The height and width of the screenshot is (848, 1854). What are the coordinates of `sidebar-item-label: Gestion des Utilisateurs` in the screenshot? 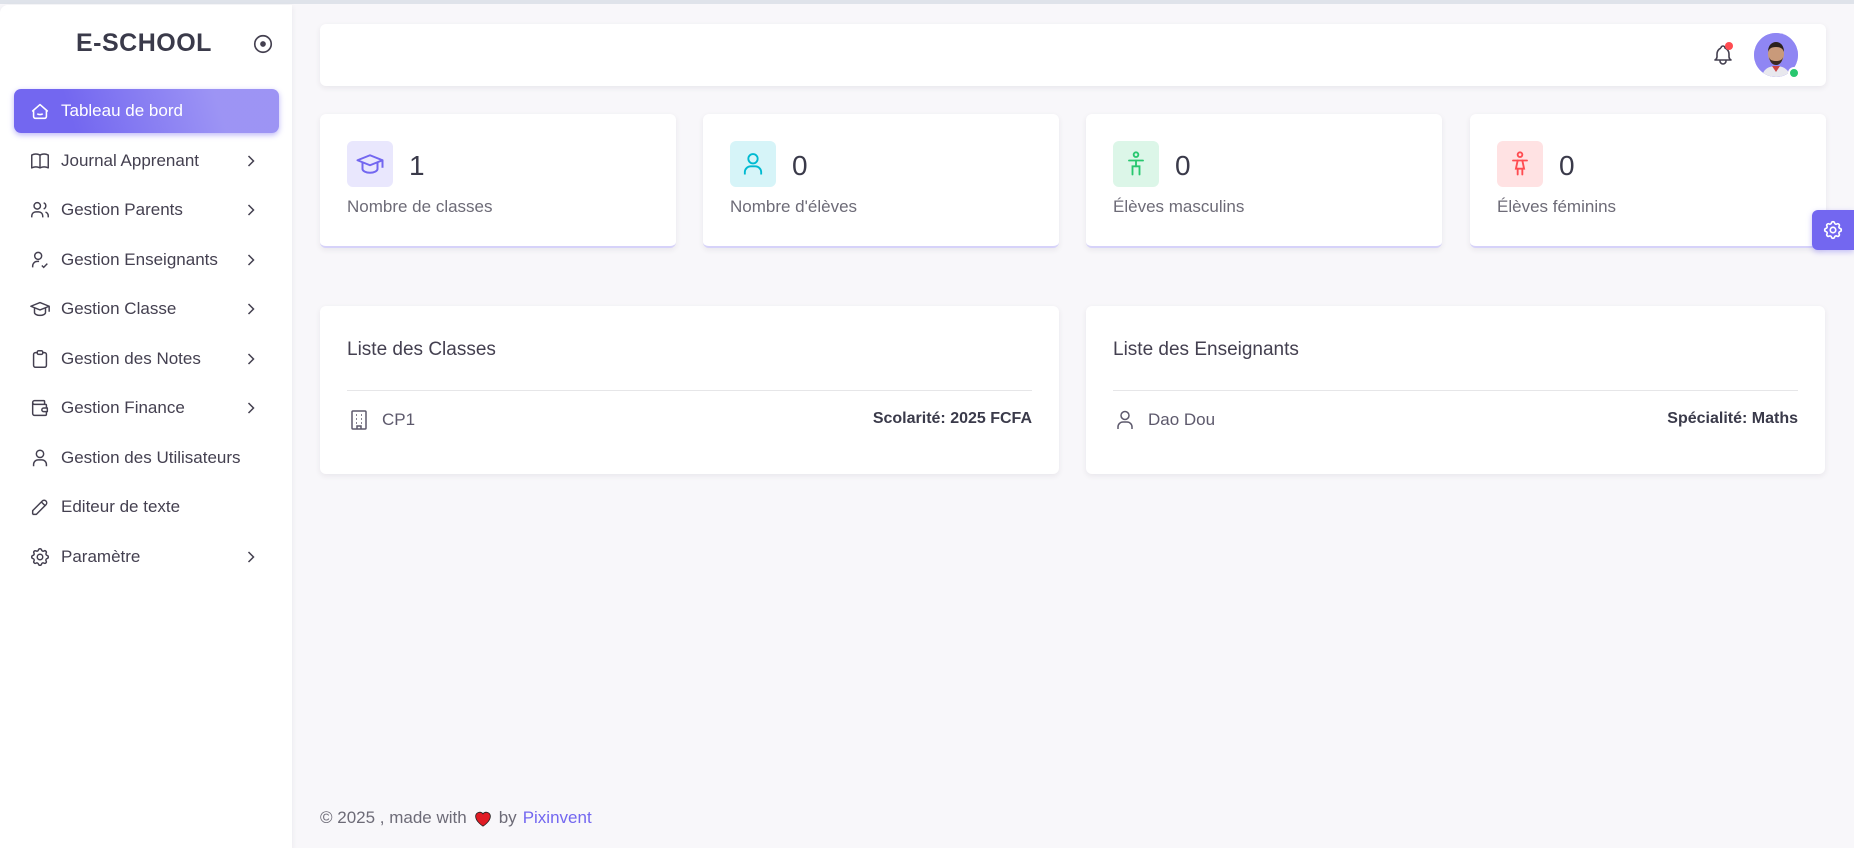 It's located at (151, 457).